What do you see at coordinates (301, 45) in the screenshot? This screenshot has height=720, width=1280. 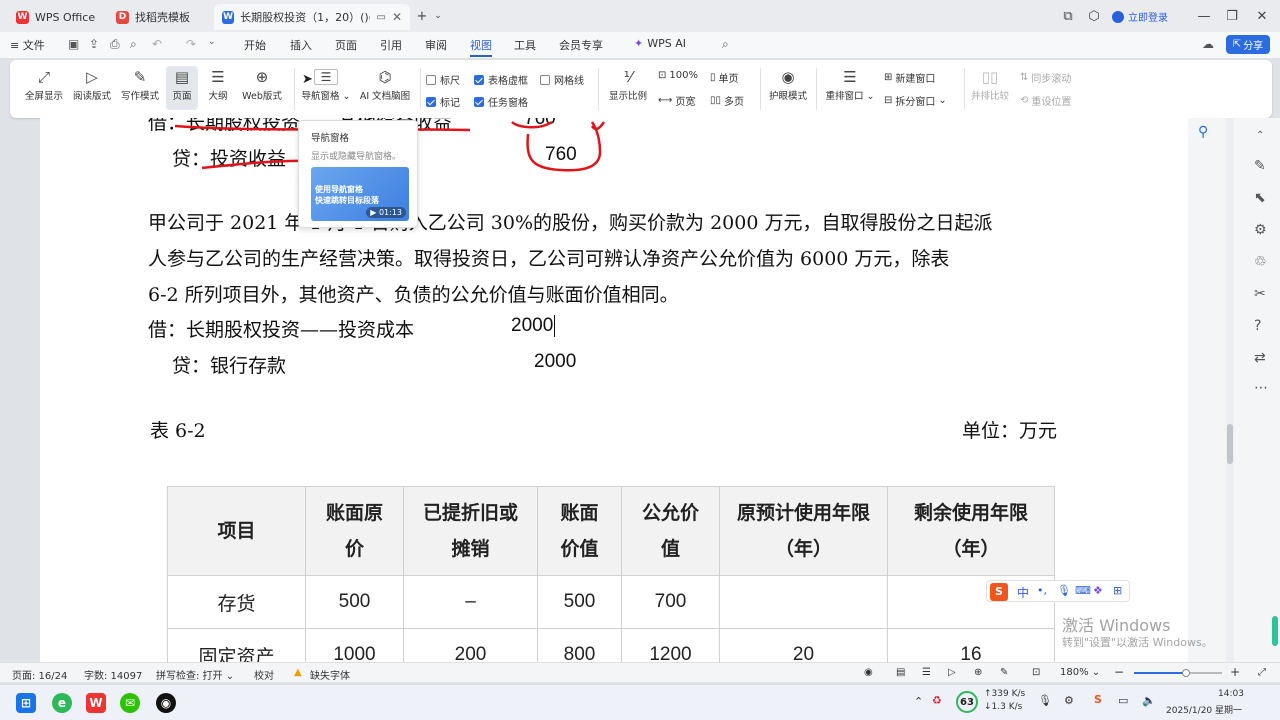 I see `menu-insert: 插入` at bounding box center [301, 45].